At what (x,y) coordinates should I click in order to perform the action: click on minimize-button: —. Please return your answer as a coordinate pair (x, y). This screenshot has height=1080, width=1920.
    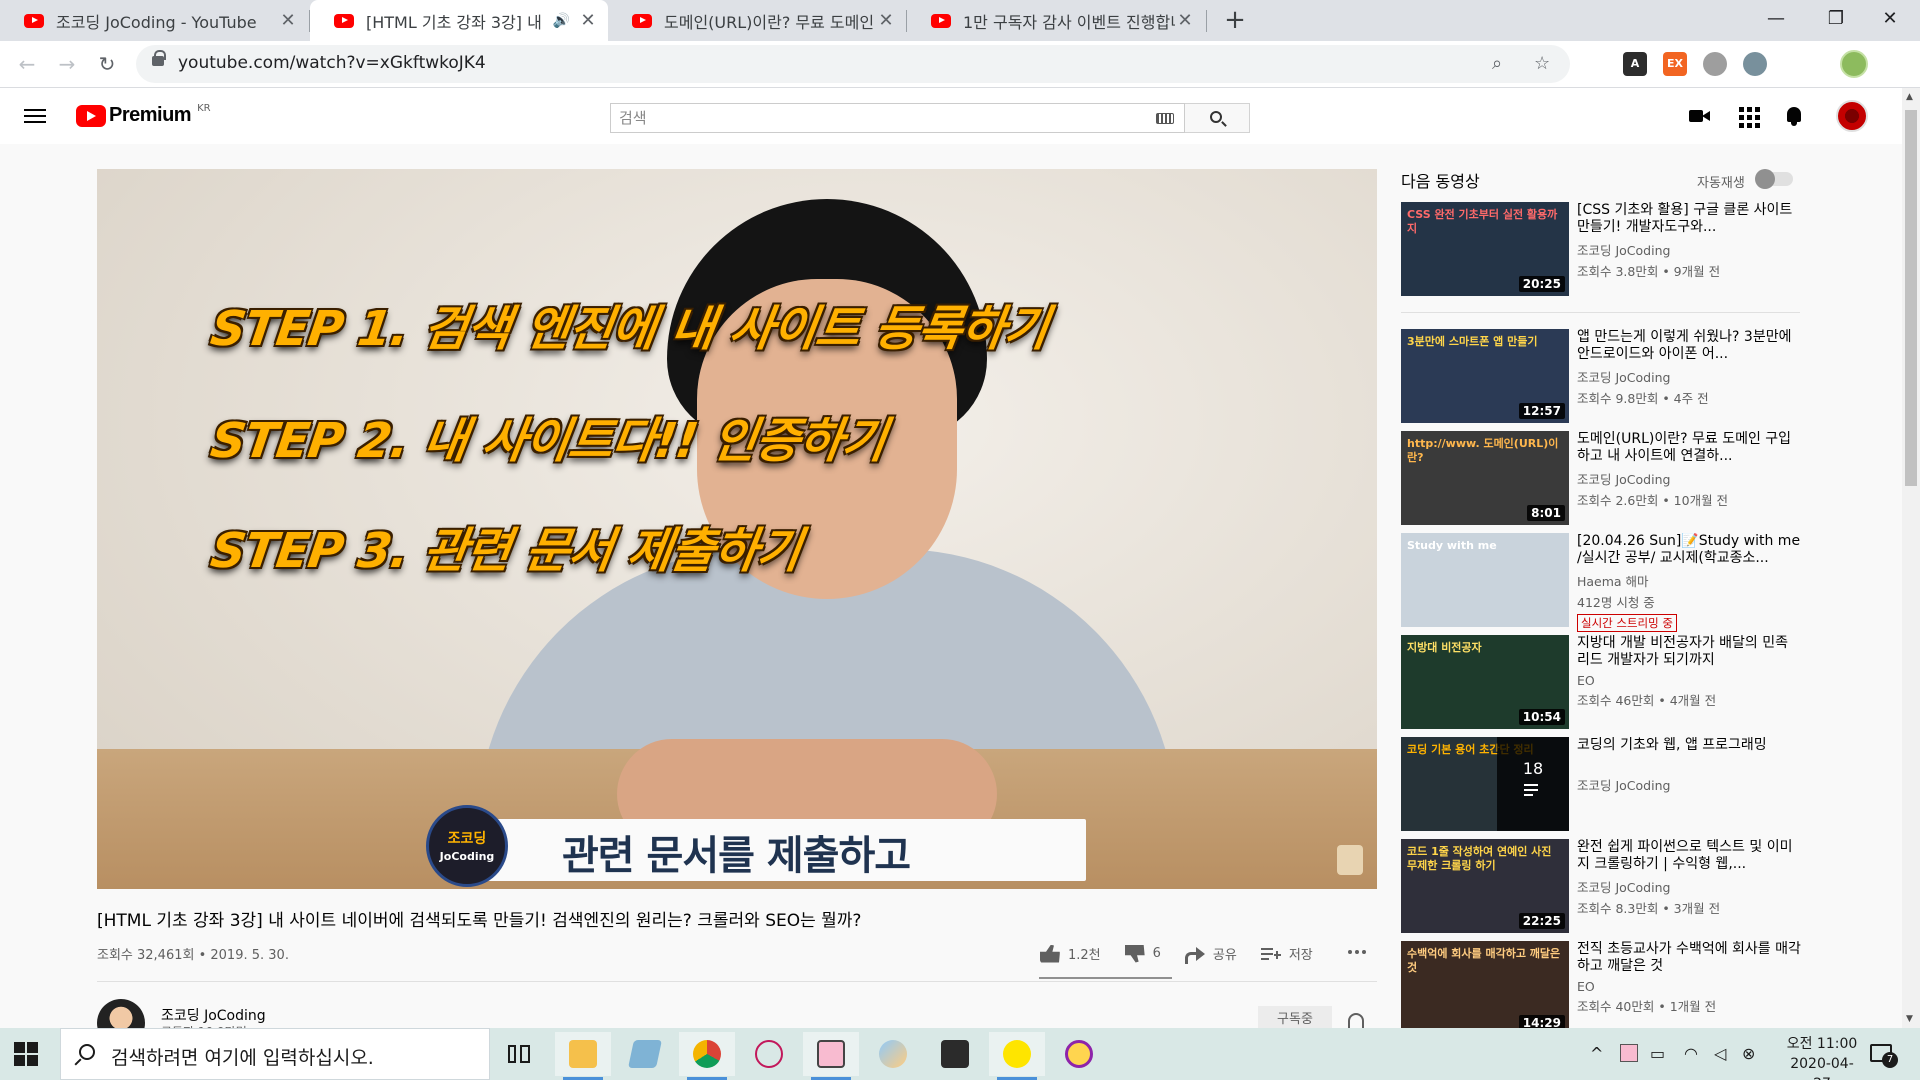
    Looking at the image, I should click on (1776, 20).